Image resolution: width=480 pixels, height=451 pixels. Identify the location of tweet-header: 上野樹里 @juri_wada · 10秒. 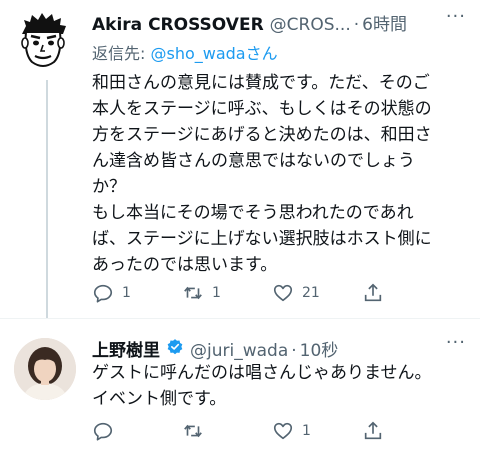
(280, 348).